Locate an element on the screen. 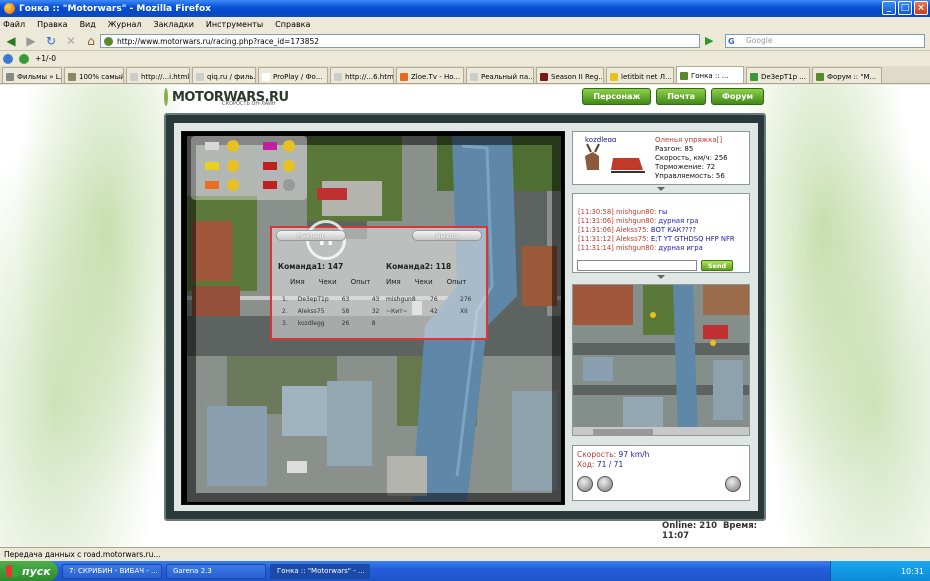 This screenshot has width=930, height=581. stat-row: Разгон: 85 is located at coordinates (691, 149).